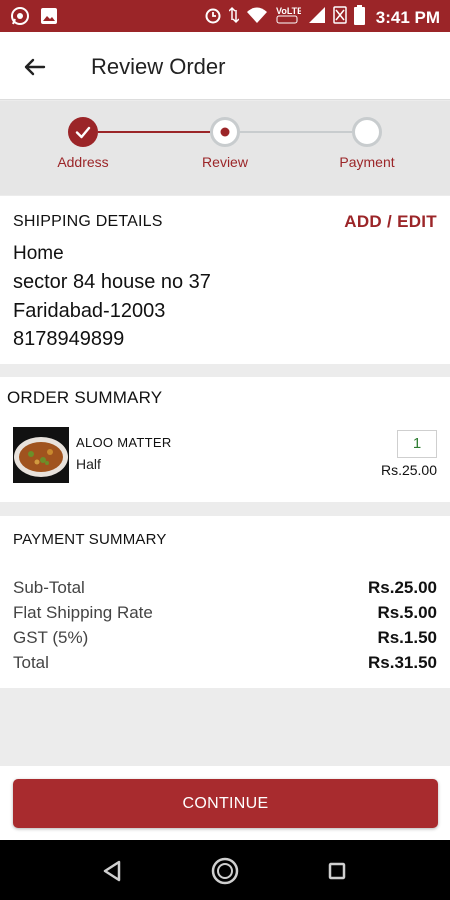 Image resolution: width=450 pixels, height=900 pixels. I want to click on image-icon, so click(49, 18).